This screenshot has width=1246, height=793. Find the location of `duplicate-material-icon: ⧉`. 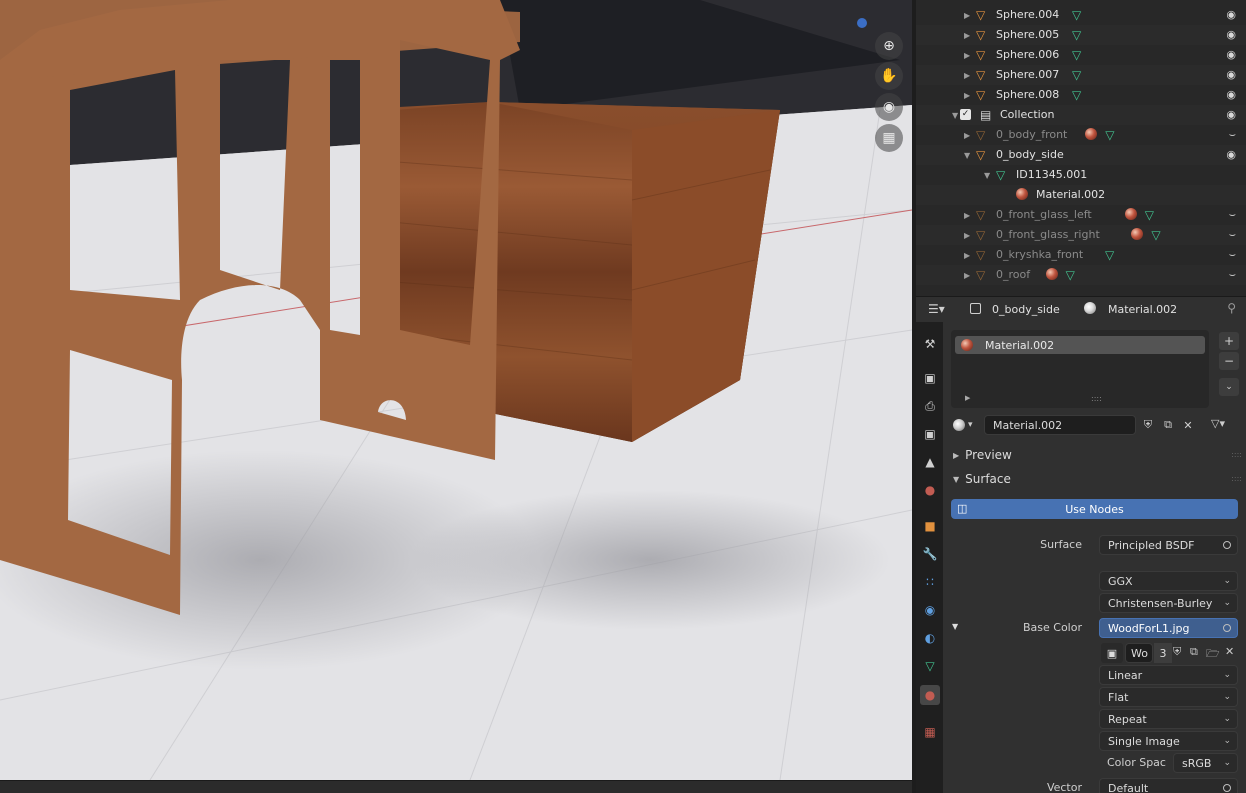

duplicate-material-icon: ⧉ is located at coordinates (1168, 425).